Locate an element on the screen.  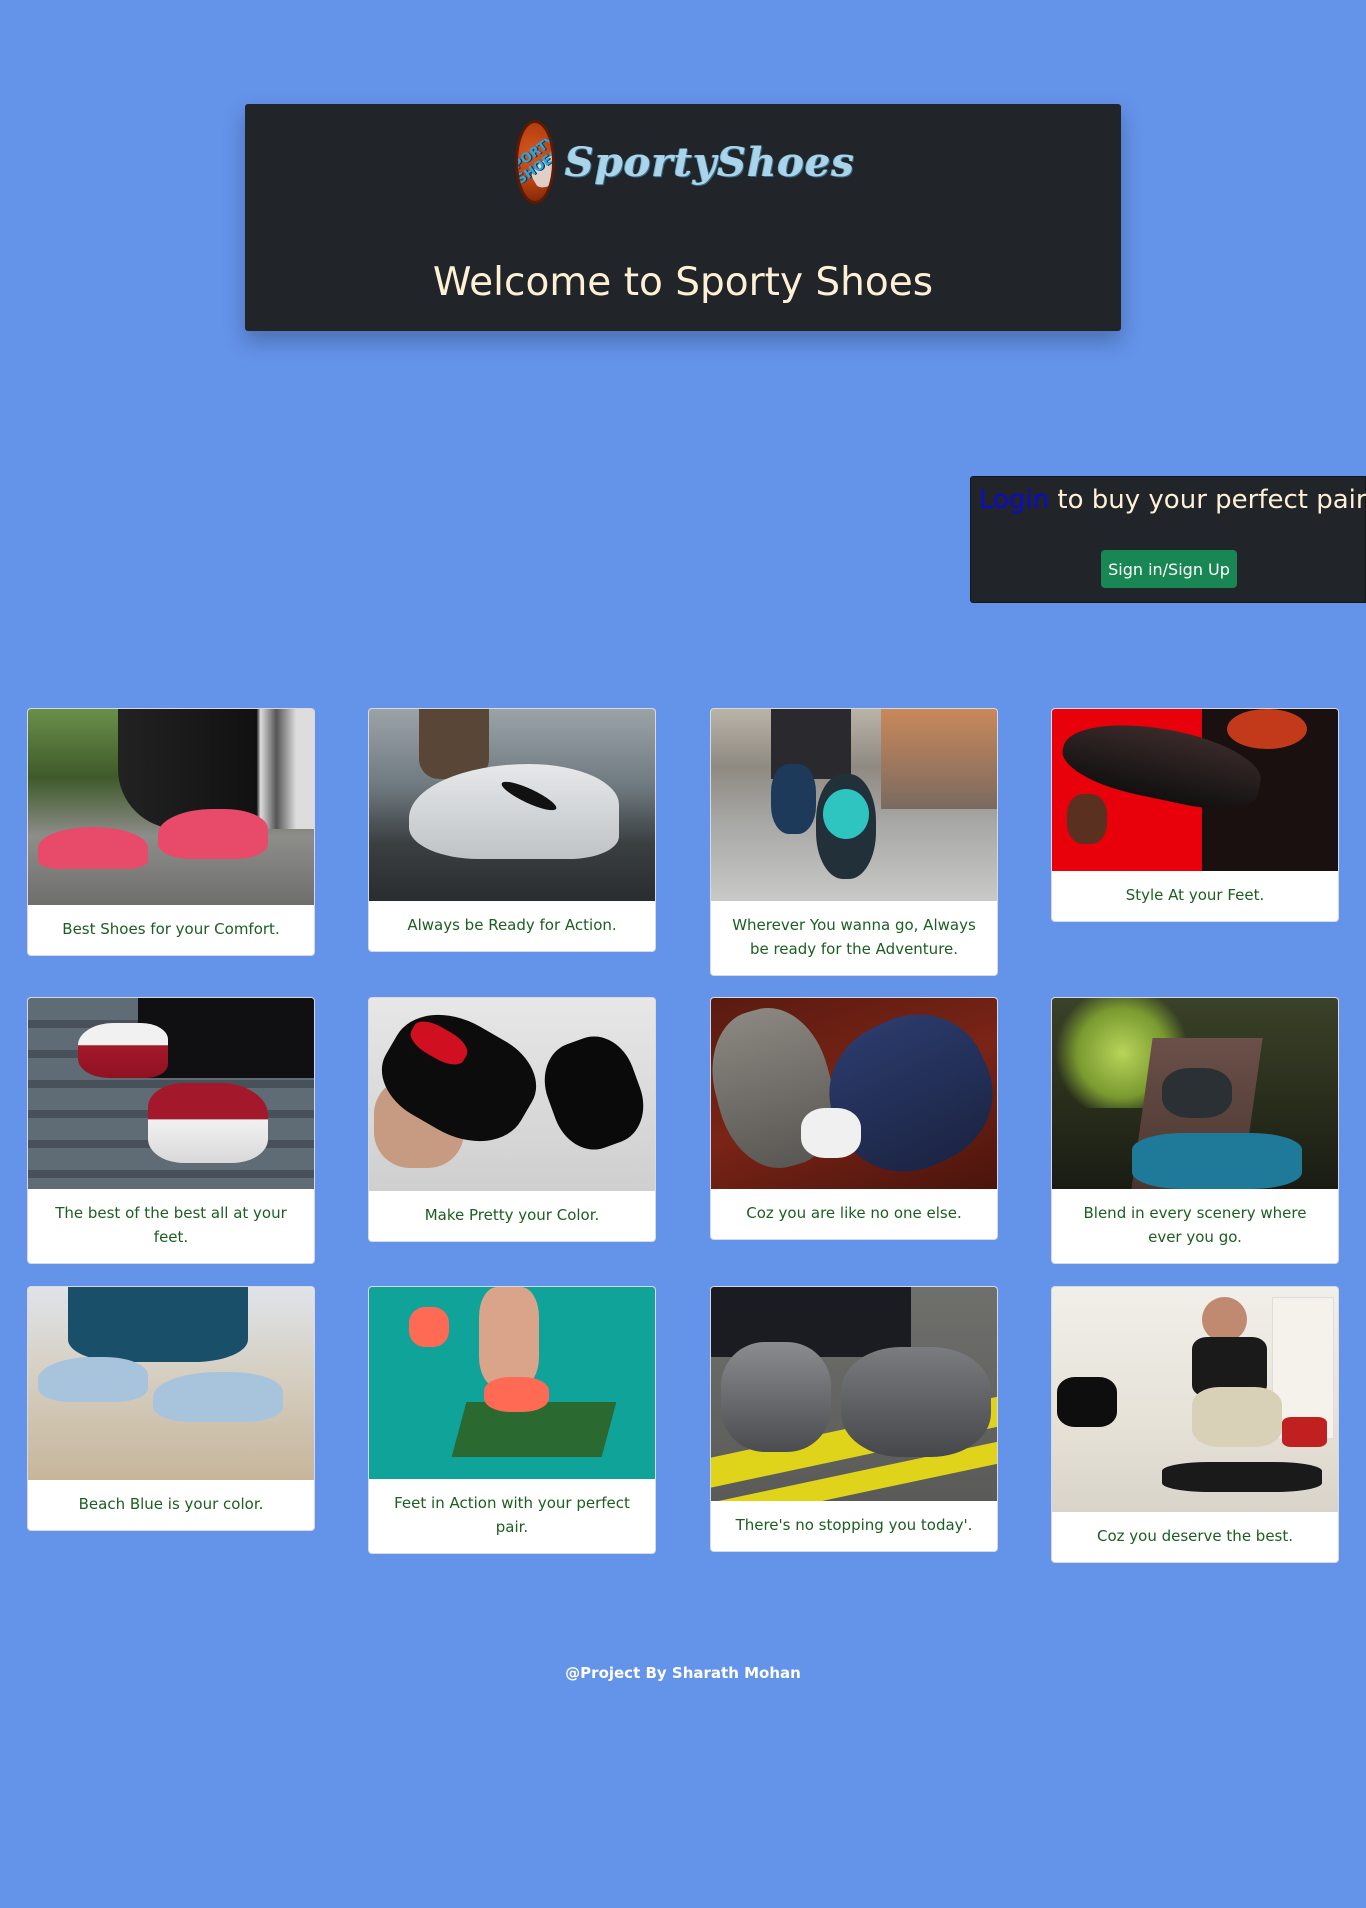
login-heading: Login to buy your perfect pair is located at coordinates (1172, 500).